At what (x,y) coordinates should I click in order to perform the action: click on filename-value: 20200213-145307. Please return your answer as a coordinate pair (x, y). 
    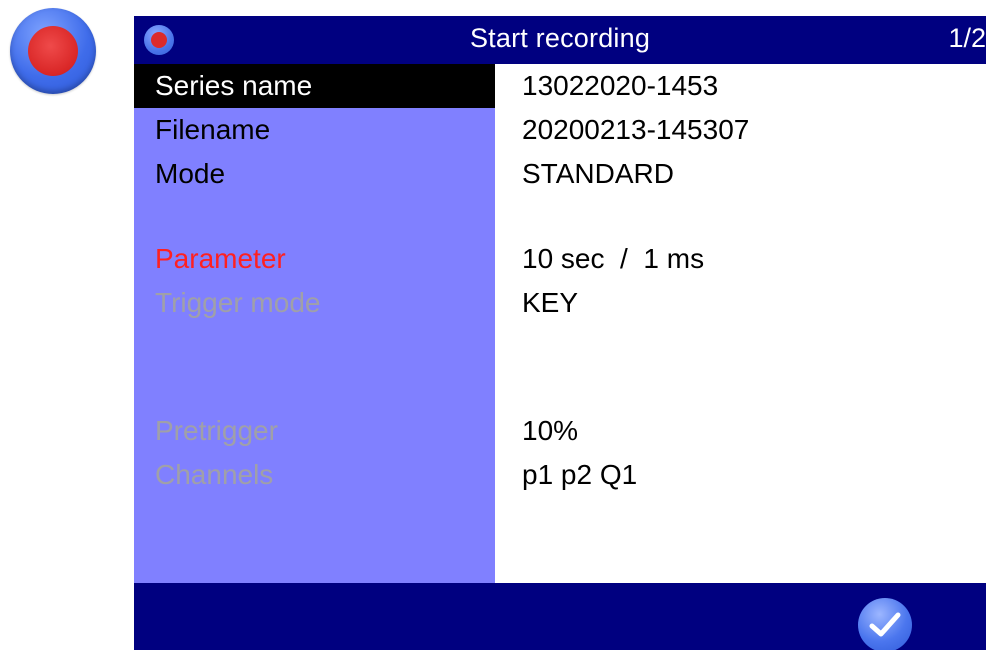
    Looking at the image, I should click on (635, 130).